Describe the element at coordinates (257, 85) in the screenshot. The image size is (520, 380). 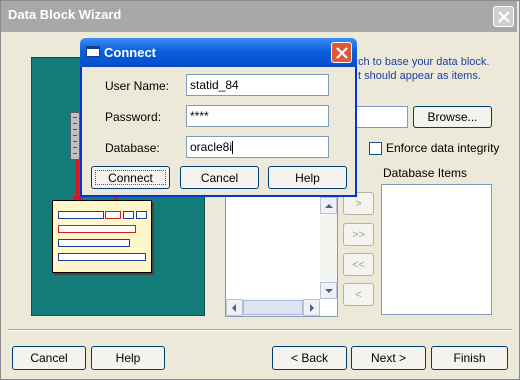
I see `user-name-field: statid_84` at that location.